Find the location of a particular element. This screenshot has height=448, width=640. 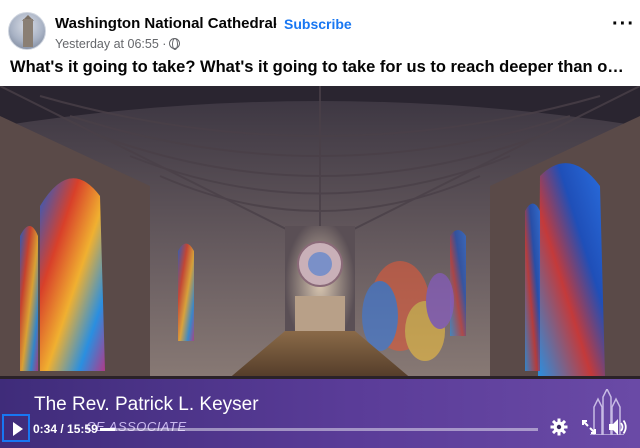

progress-fill is located at coordinates (108, 429).